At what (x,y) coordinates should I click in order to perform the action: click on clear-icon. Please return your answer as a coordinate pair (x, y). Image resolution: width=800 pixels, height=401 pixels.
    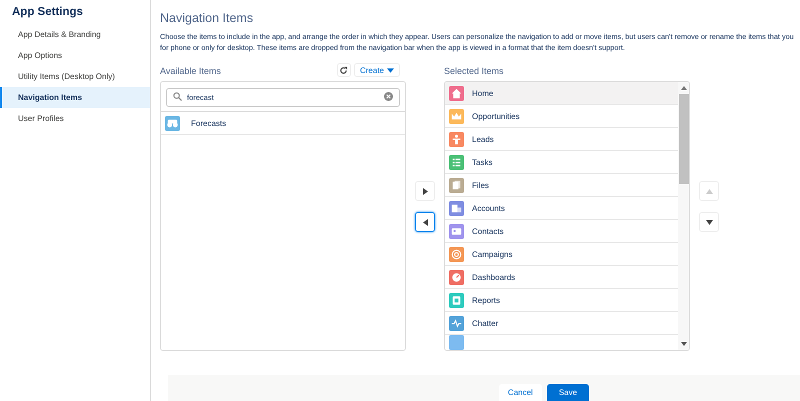
    Looking at the image, I should click on (388, 96).